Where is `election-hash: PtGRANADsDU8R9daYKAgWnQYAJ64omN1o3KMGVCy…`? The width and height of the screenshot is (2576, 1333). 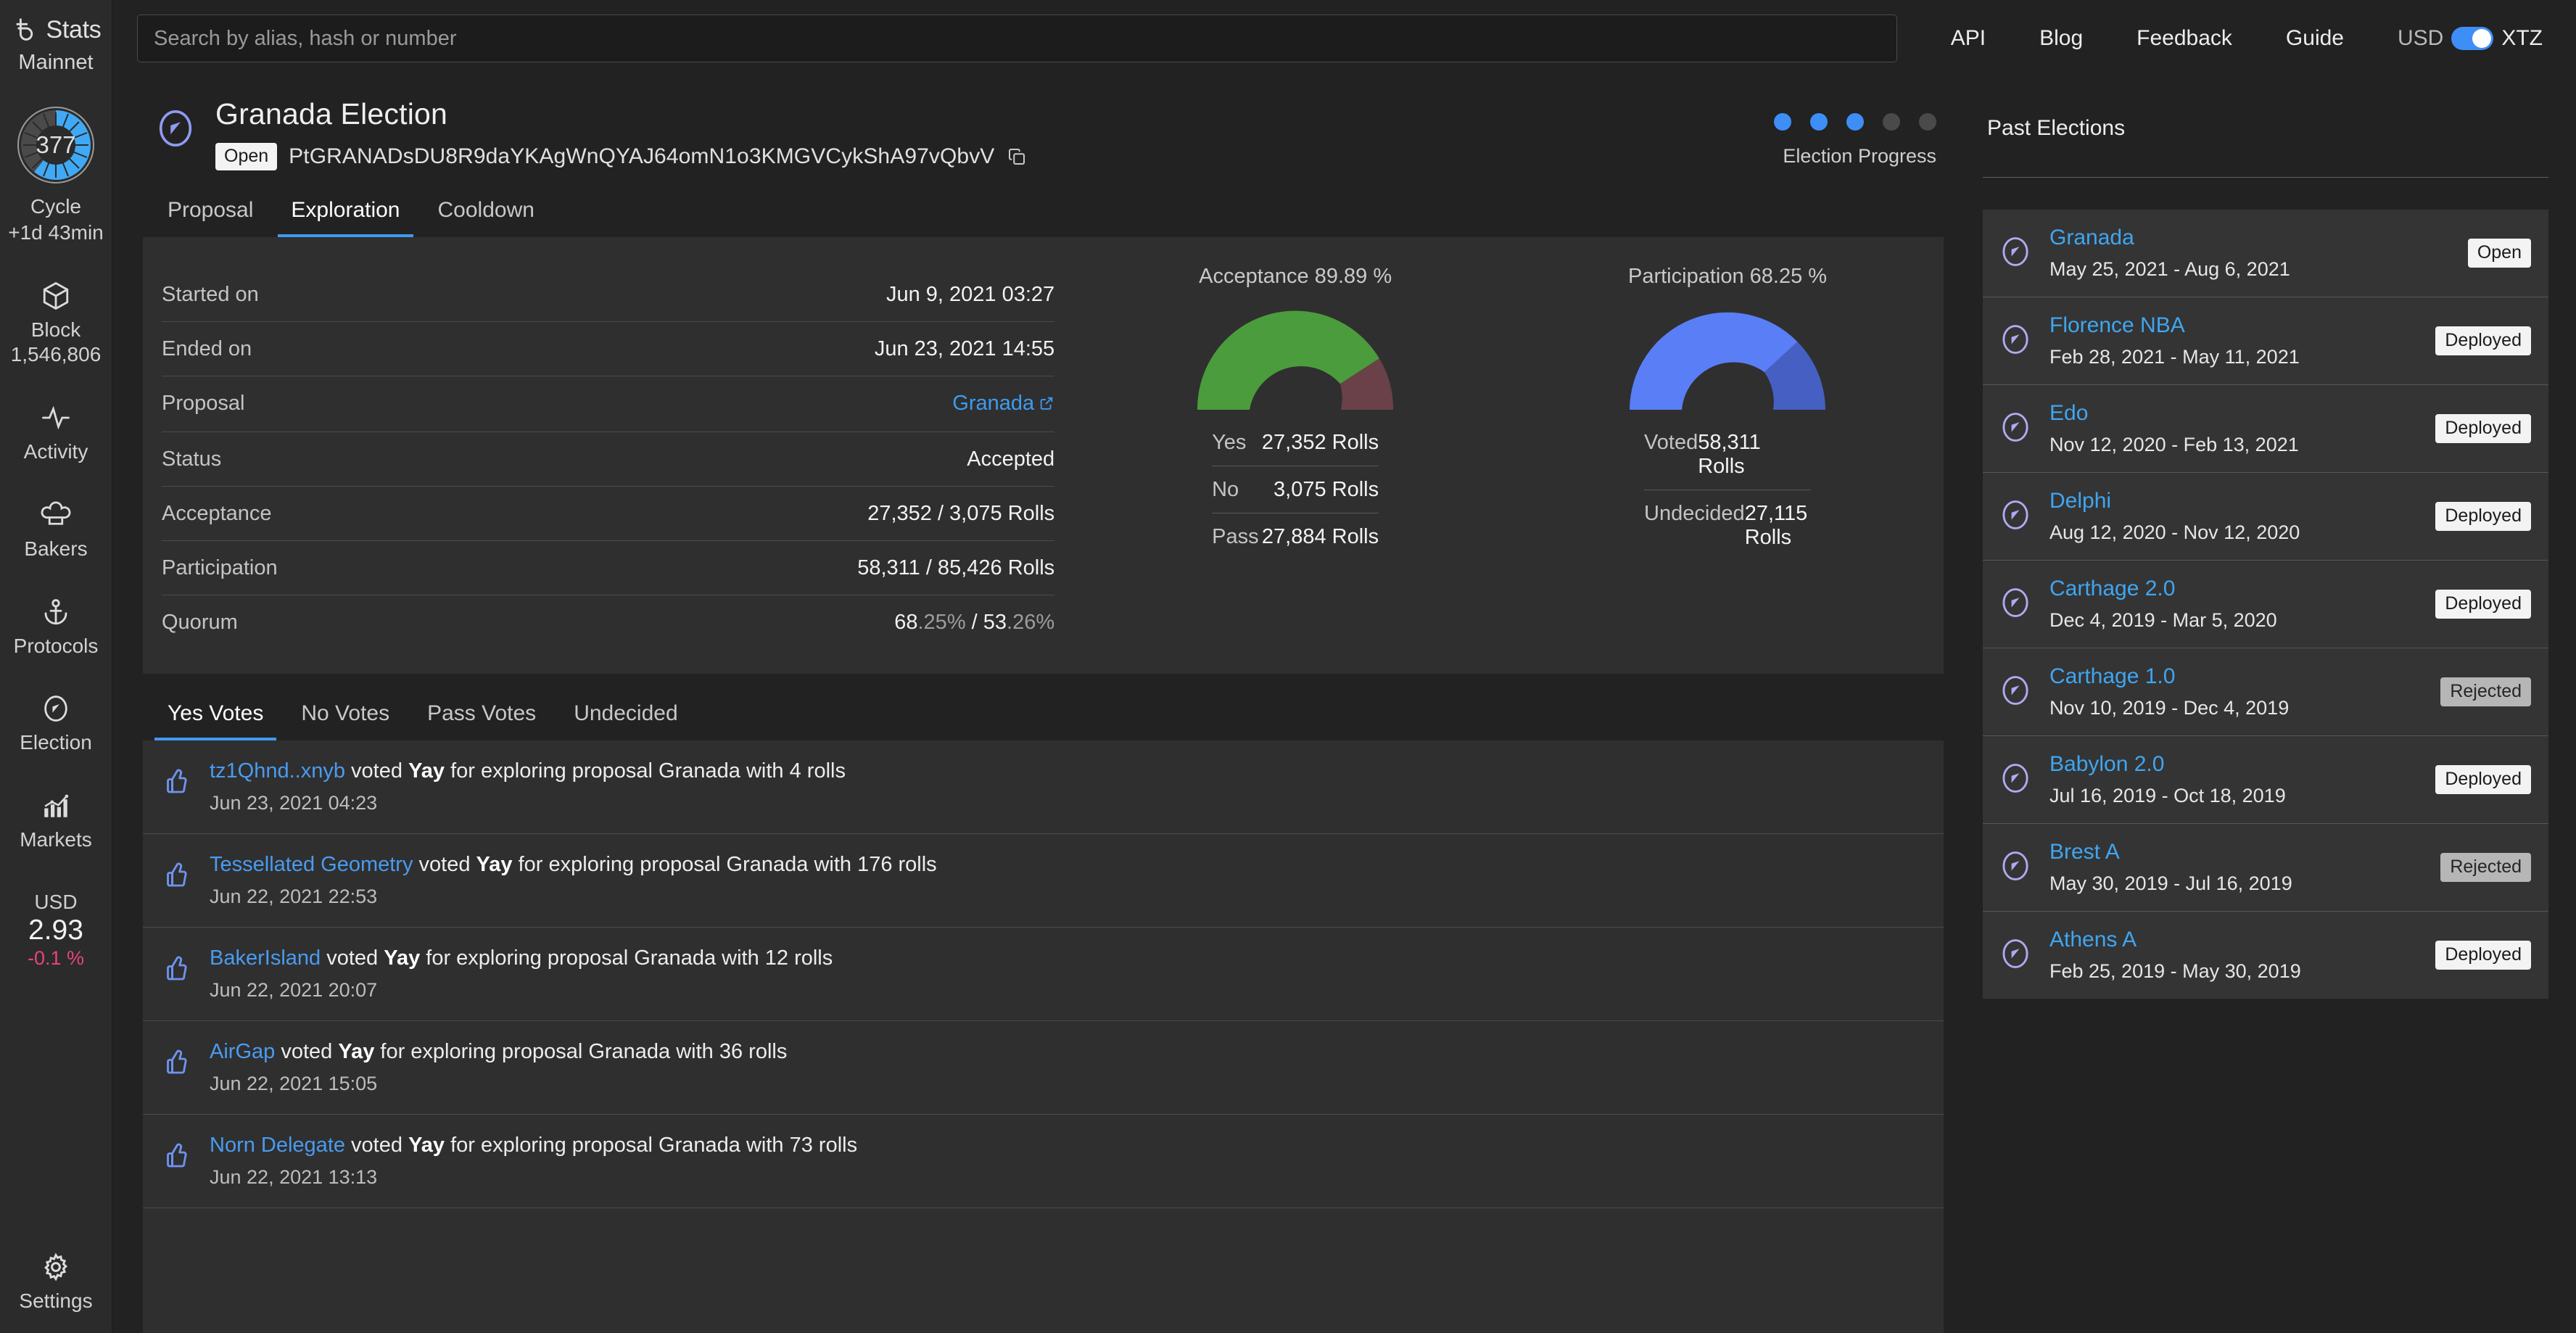 election-hash: PtGRANADsDU8R9daYKAgWnQYAJ64omN1o3KMGVCy… is located at coordinates (642, 156).